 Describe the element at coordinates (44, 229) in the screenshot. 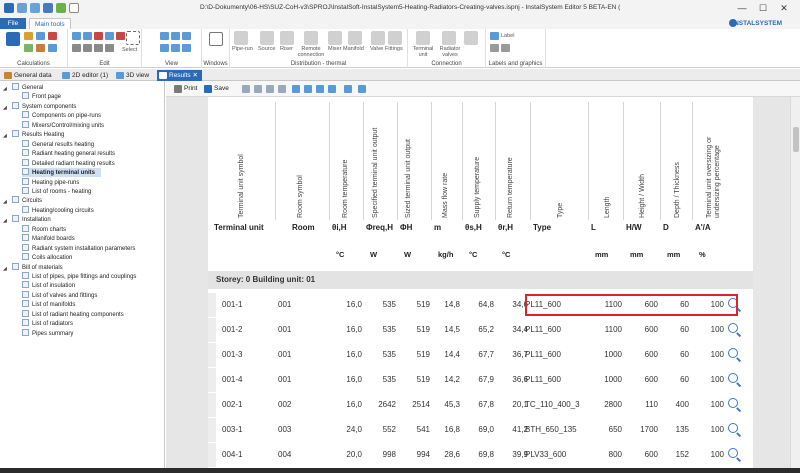

I see `tree-item: Room charts` at that location.